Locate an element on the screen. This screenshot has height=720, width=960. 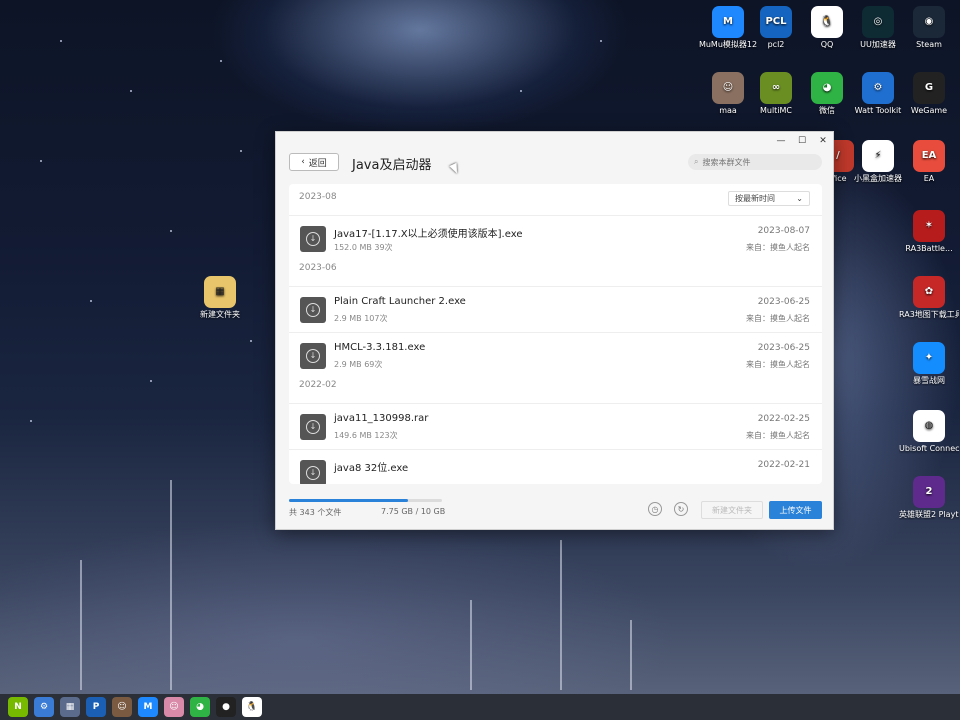
window-titlebar: — ☐ ✕ is located at coordinates (554, 141).